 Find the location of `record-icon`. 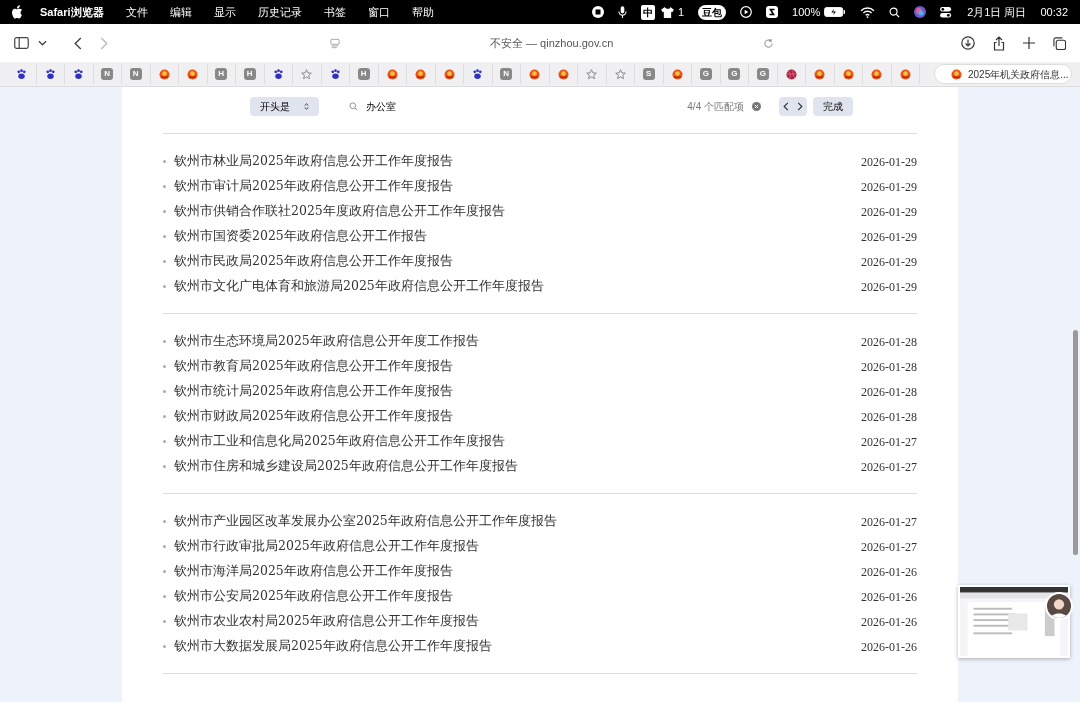

record-icon is located at coordinates (597, 12).